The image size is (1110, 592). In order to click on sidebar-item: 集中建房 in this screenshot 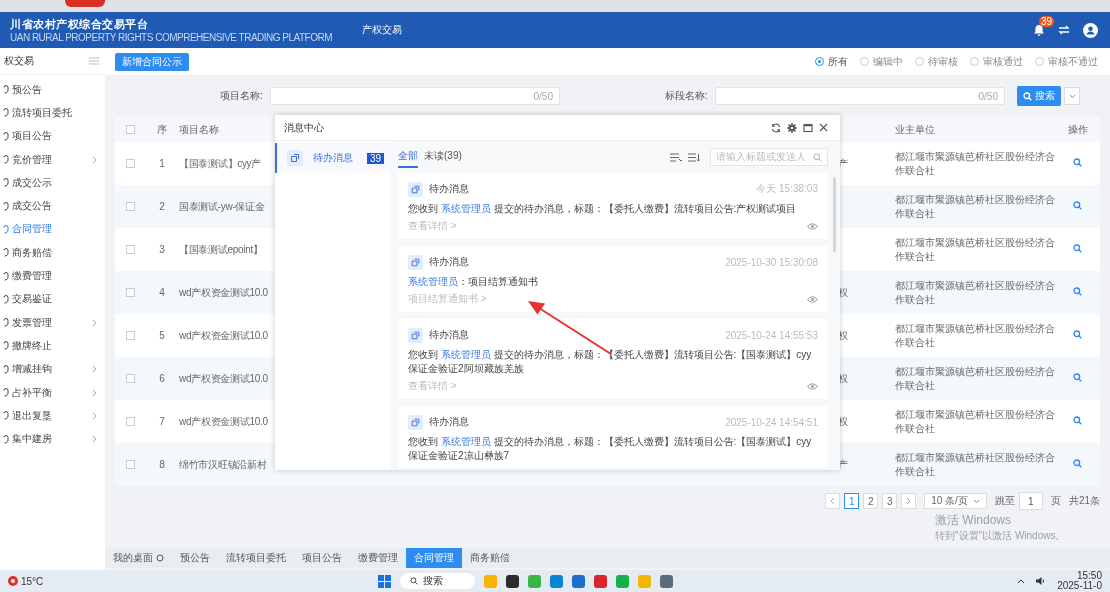, I will do `click(52, 439)`.